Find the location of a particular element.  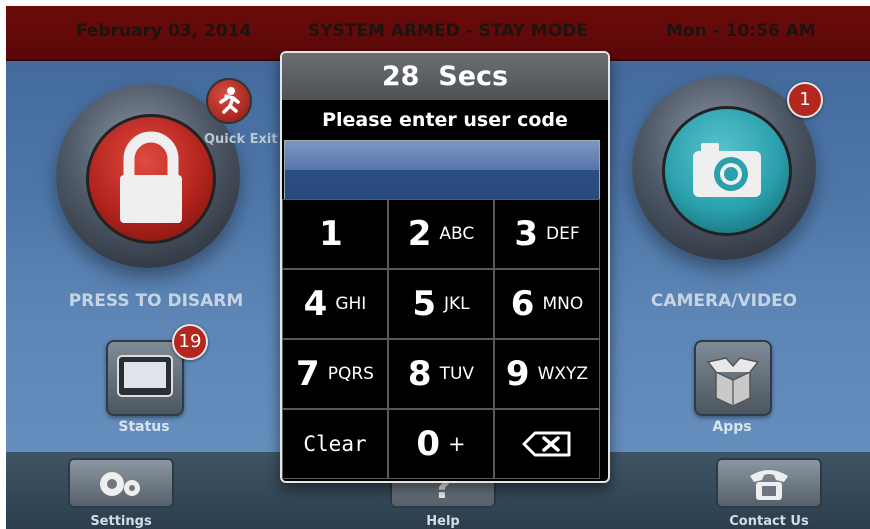

box-icon is located at coordinates (733, 382).